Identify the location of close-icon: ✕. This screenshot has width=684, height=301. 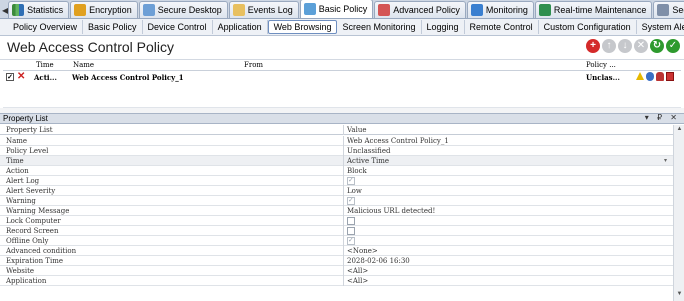
(641, 45).